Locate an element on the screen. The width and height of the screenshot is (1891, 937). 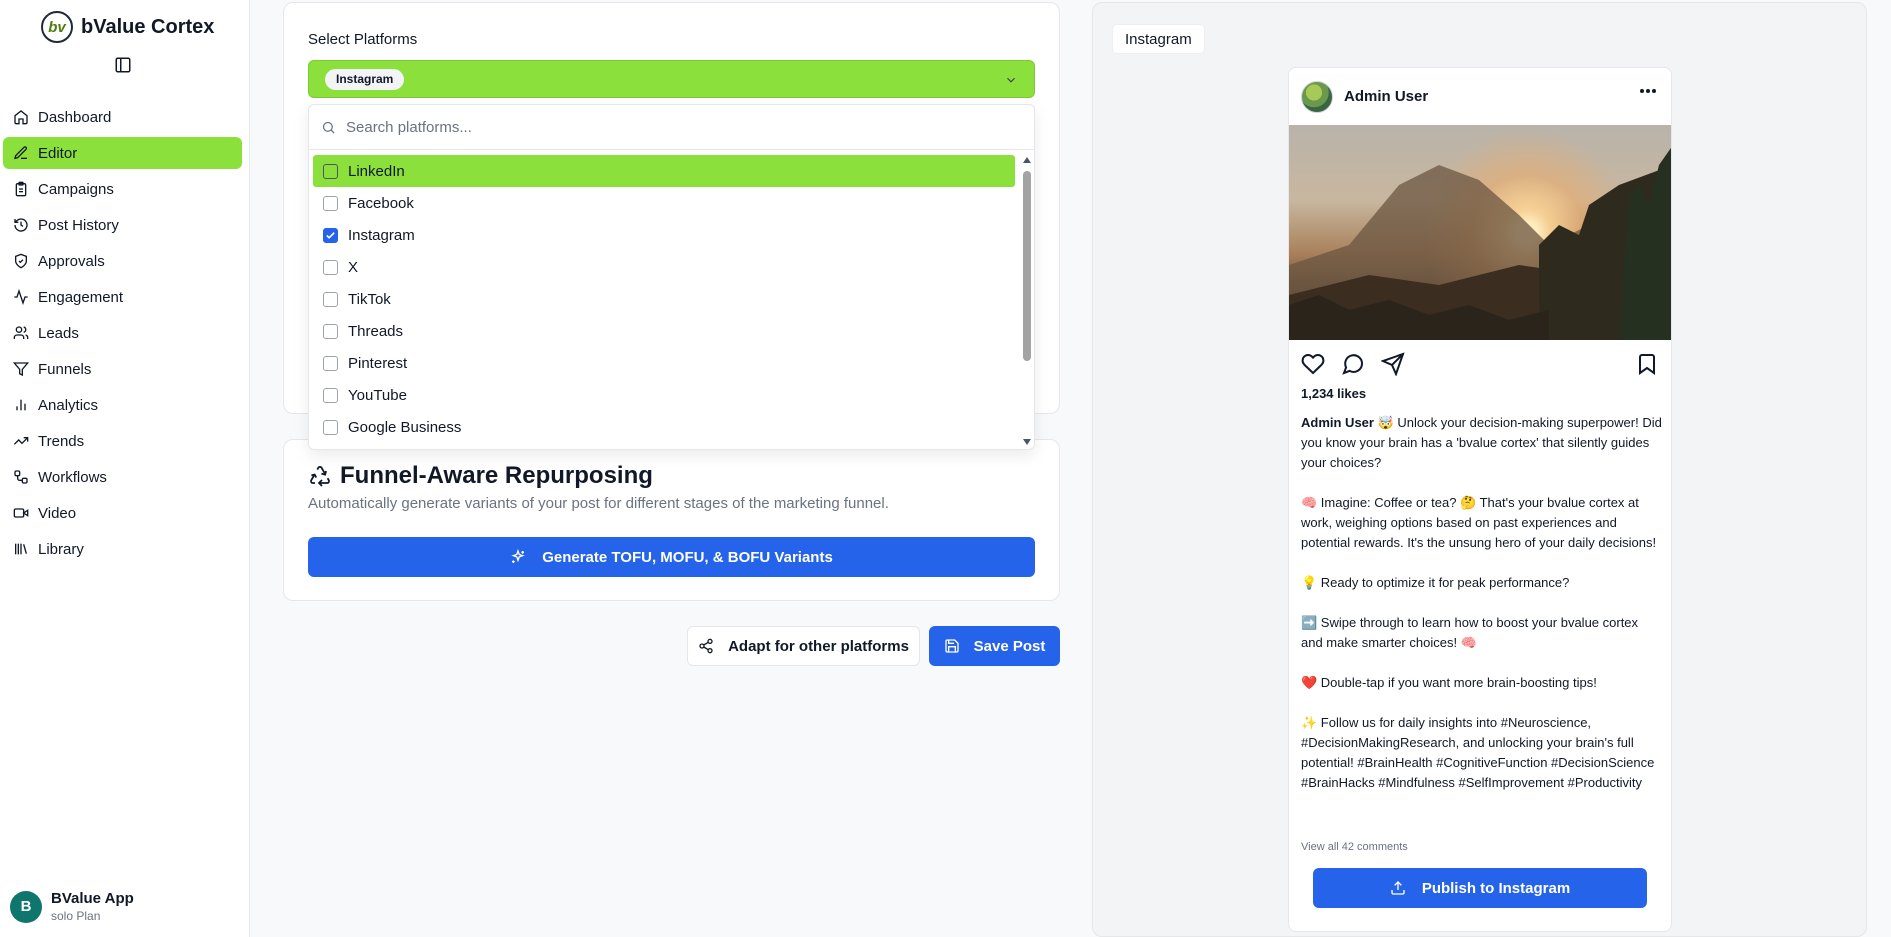
publish-instagram-button: Publish to Instagram is located at coordinates (1480, 888).